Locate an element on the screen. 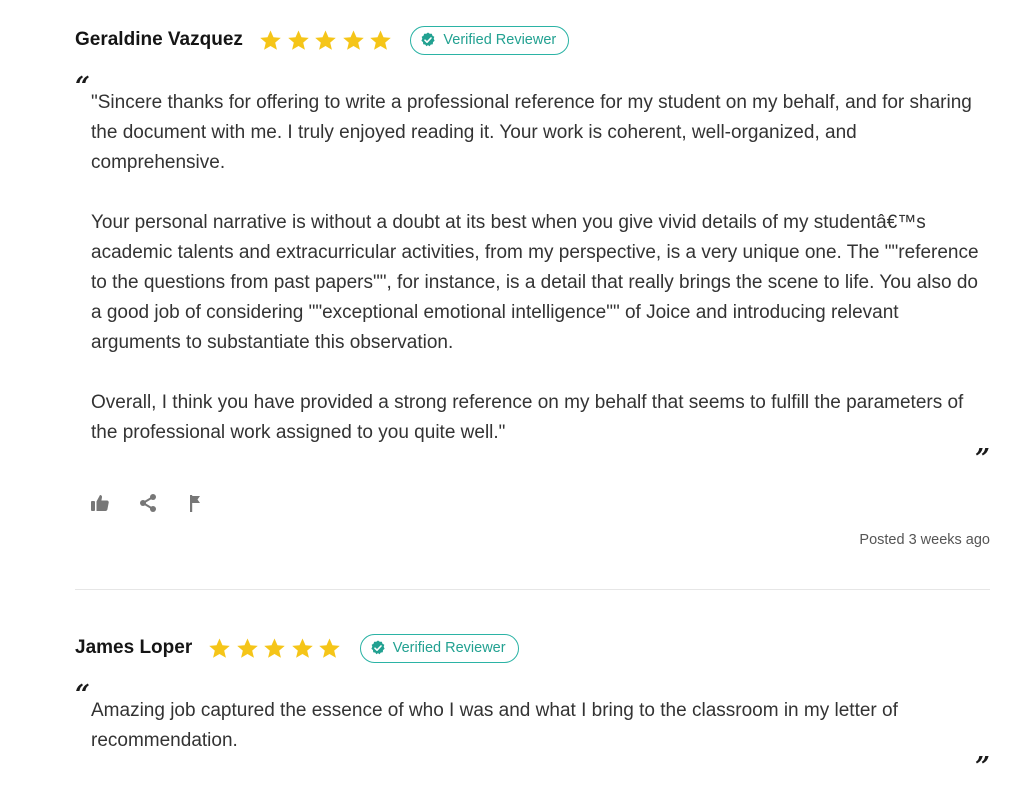  review-actions is located at coordinates (161, 503).